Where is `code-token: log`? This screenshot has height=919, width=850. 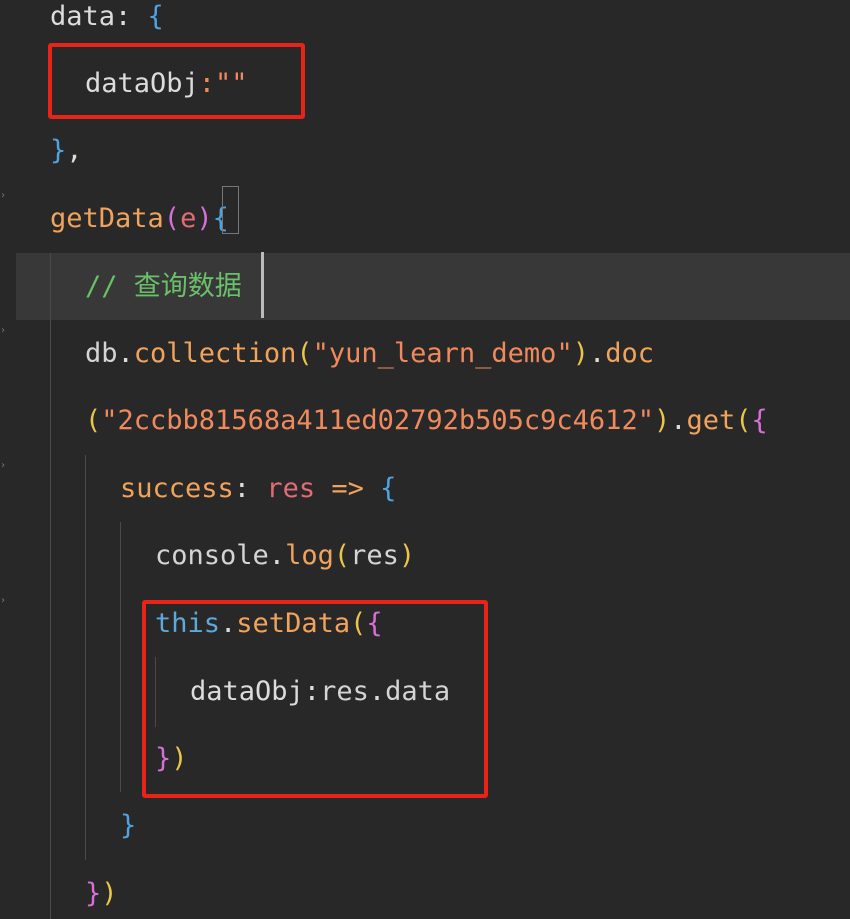
code-token: log is located at coordinates (309, 555).